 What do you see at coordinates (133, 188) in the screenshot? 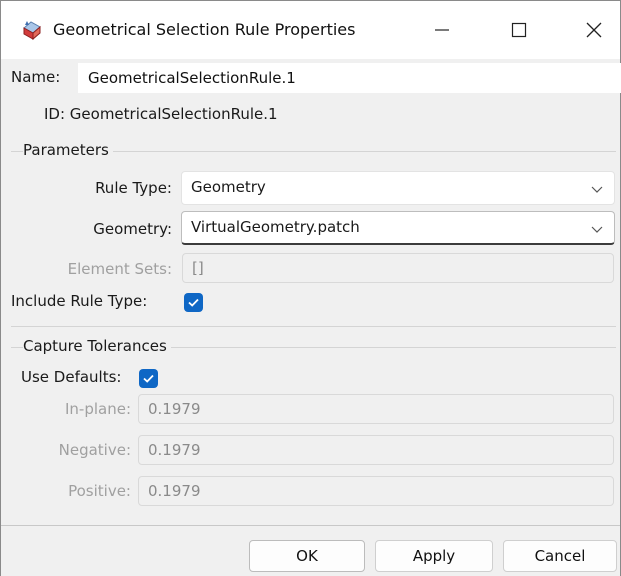
I see `rule-type-label: Rule Type:` at bounding box center [133, 188].